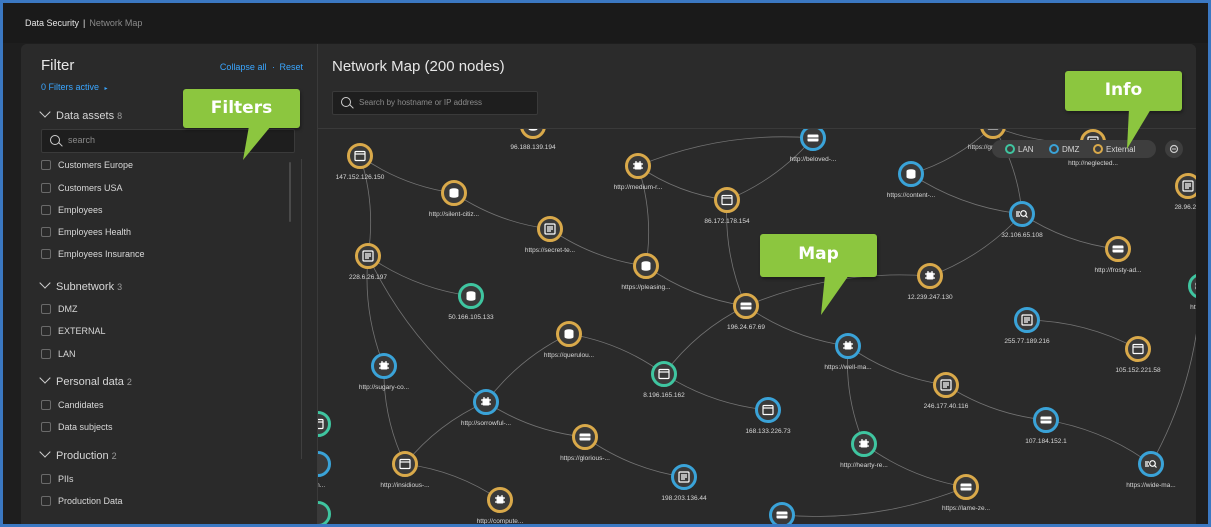 The height and width of the screenshot is (527, 1211). I want to click on map-callout-label: Map, so click(818, 254).